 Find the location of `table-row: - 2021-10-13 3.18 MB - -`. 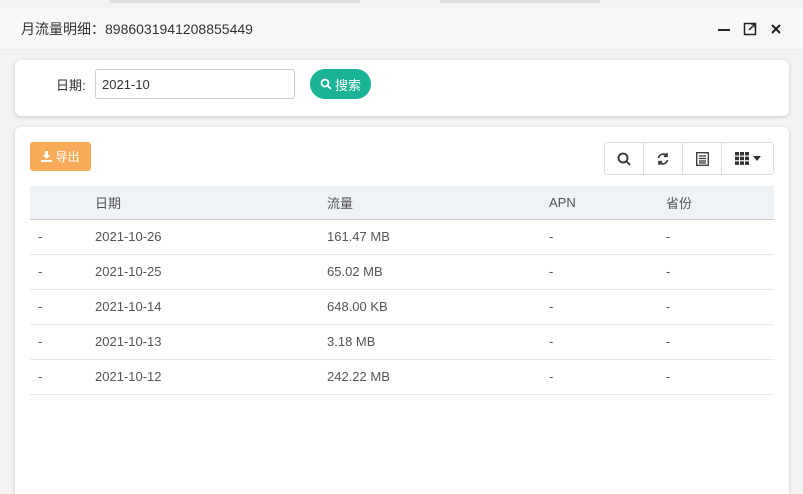

table-row: - 2021-10-13 3.18 MB - - is located at coordinates (402, 342).